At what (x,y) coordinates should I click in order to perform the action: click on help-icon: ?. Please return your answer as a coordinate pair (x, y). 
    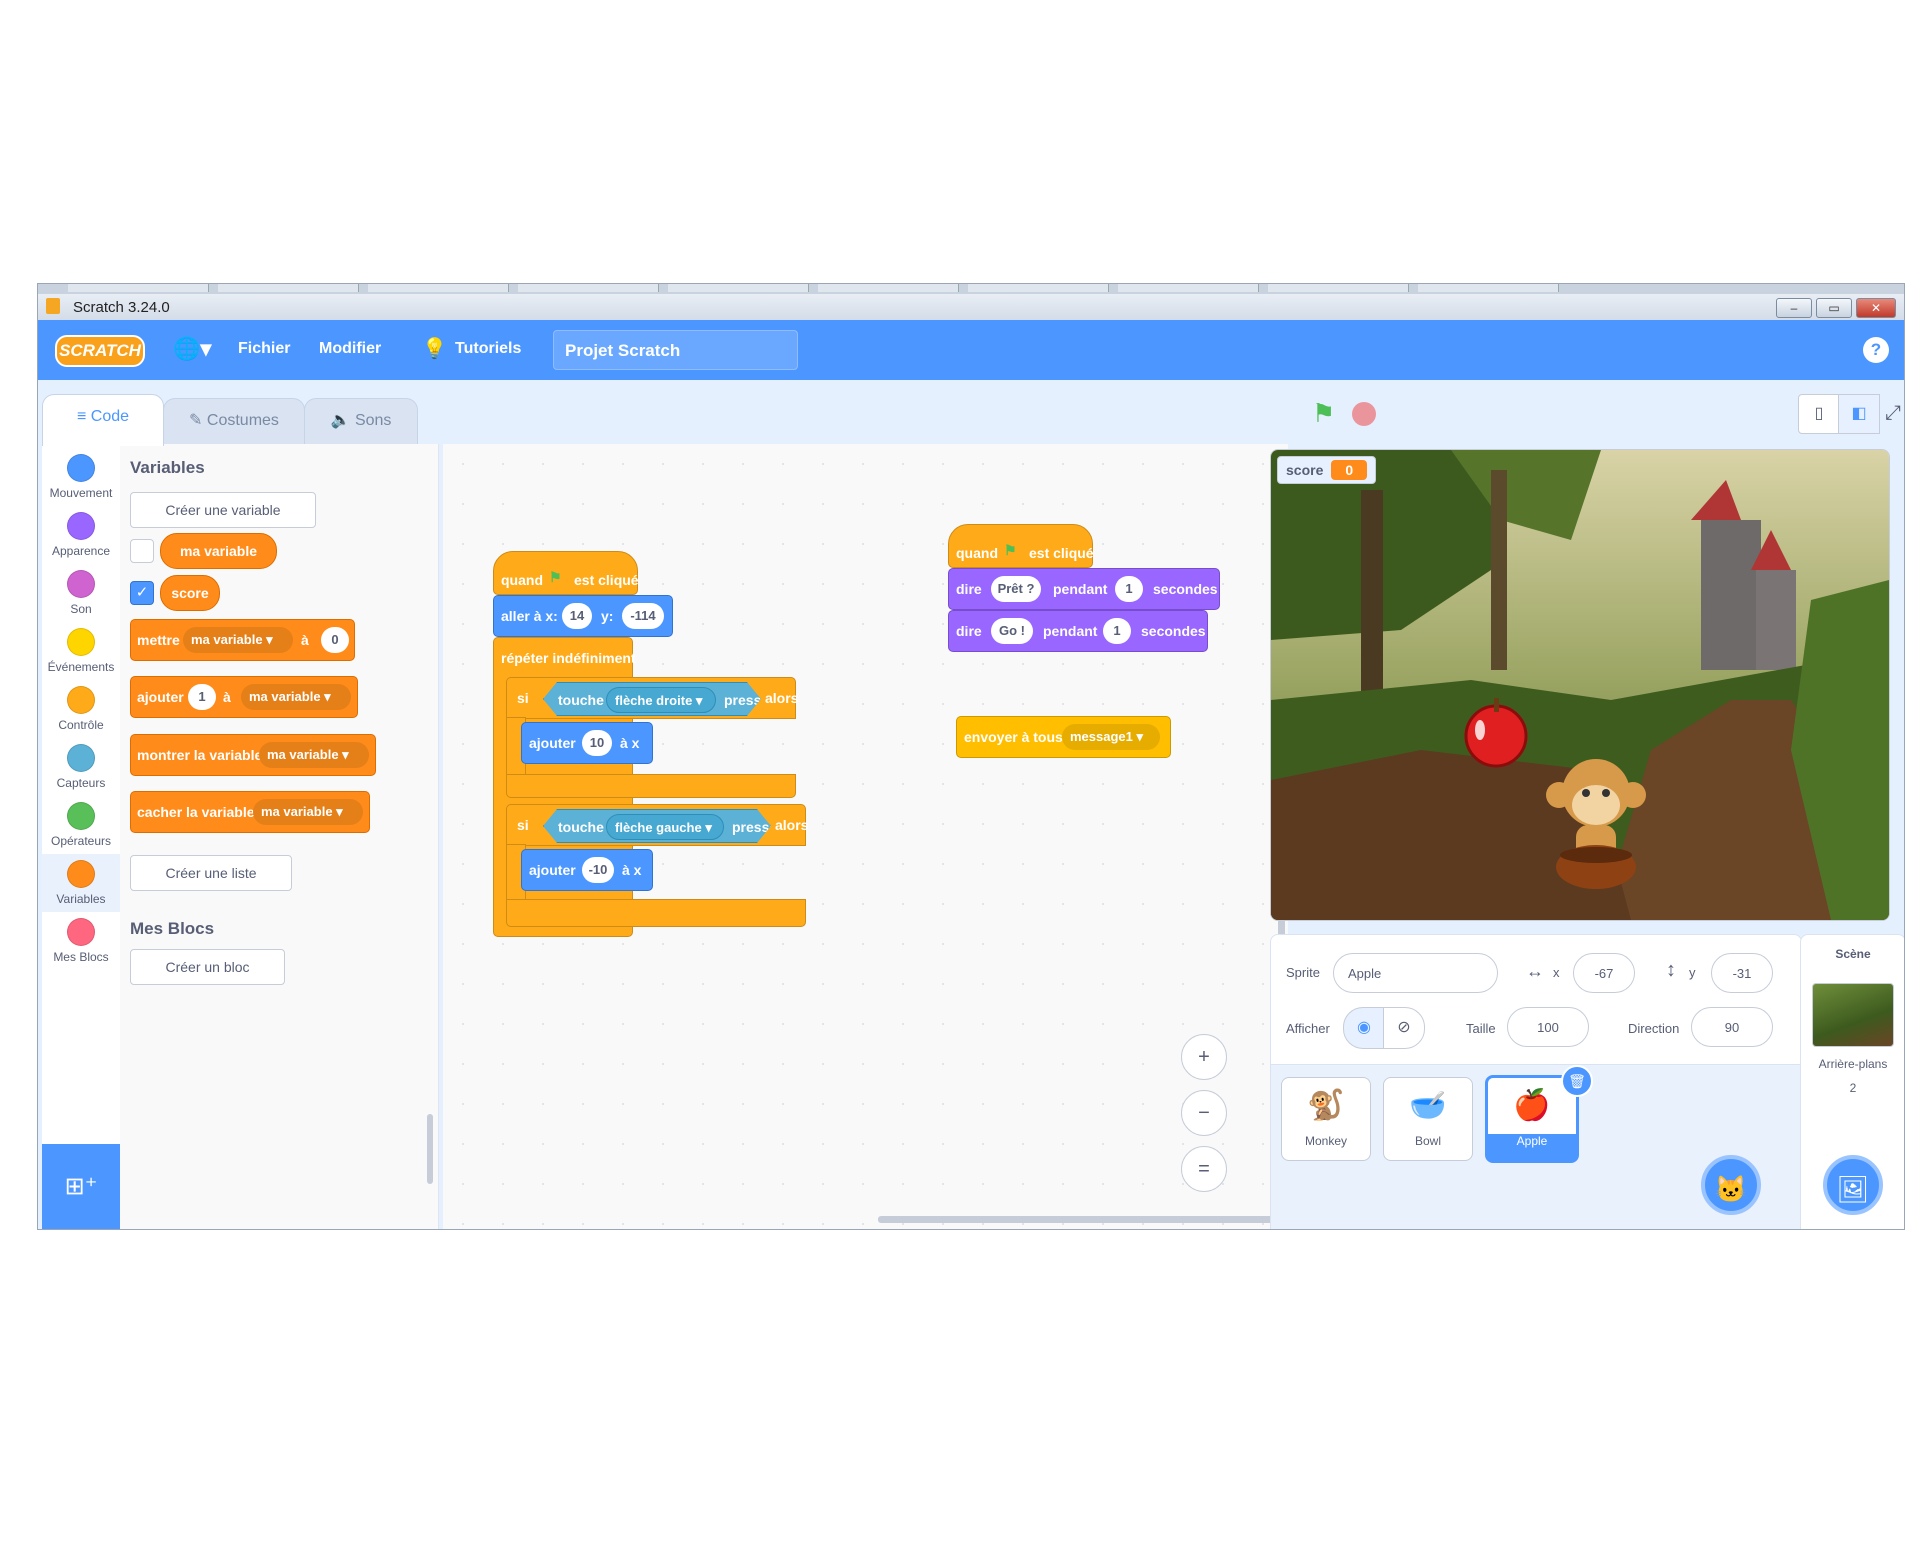
    Looking at the image, I should click on (1876, 350).